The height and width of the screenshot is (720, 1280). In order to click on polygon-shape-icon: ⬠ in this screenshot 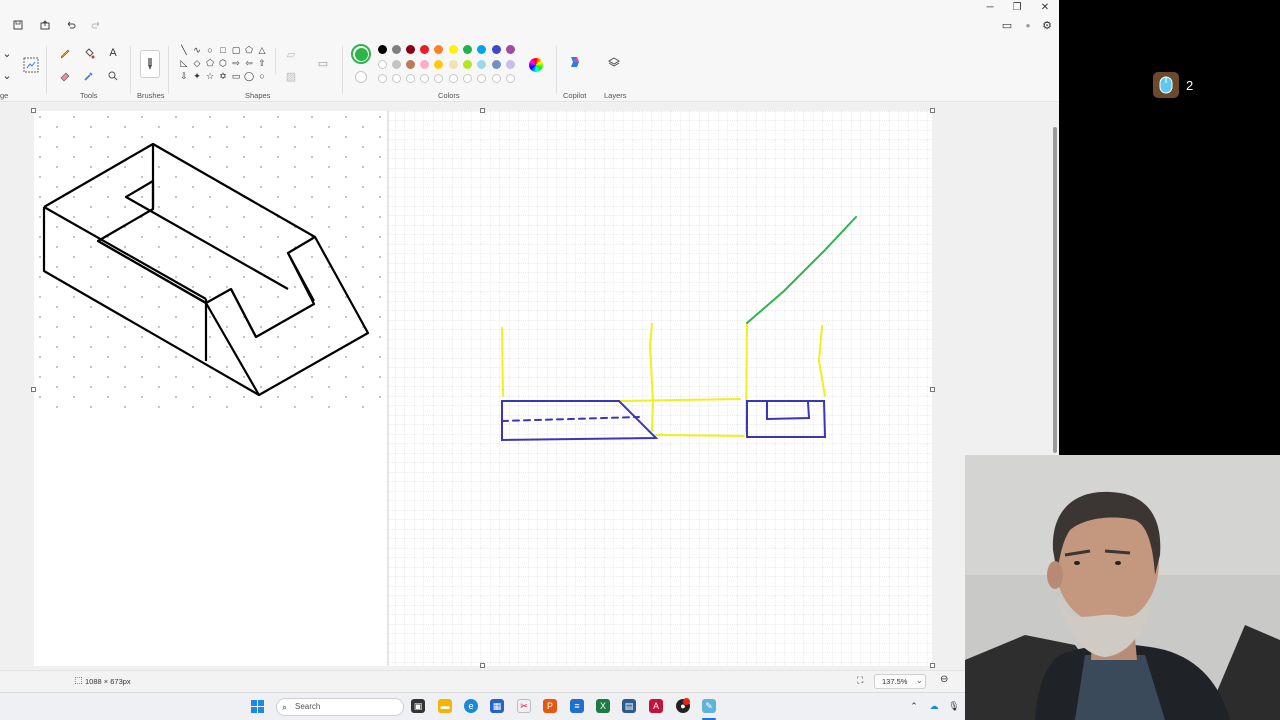, I will do `click(249, 50)`.